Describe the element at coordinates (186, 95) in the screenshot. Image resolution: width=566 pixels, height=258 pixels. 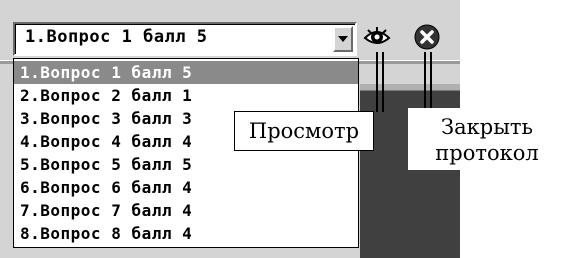
I see `list-item: 2.Вопрос 2 балл 1` at that location.